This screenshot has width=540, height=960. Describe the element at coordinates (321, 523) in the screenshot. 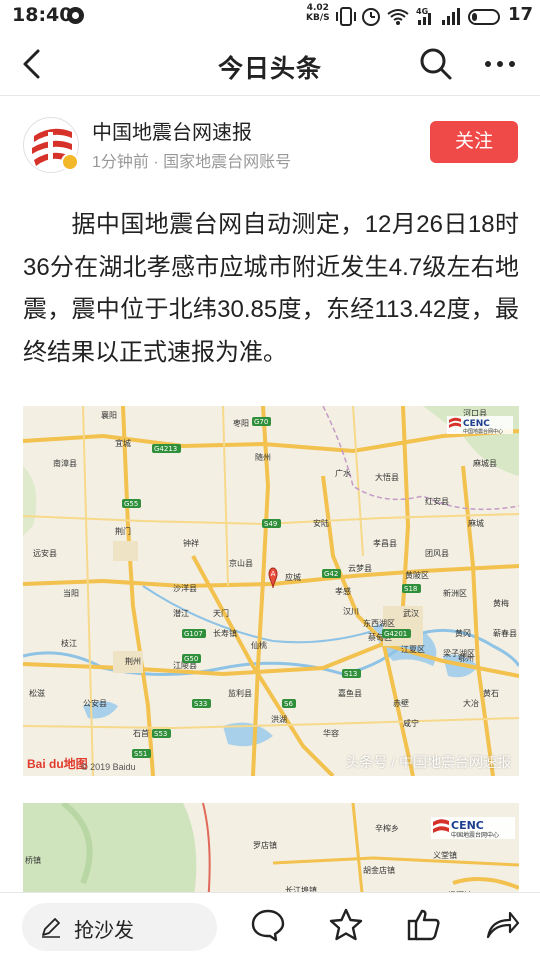

I see `map-place-label: 安陆` at that location.